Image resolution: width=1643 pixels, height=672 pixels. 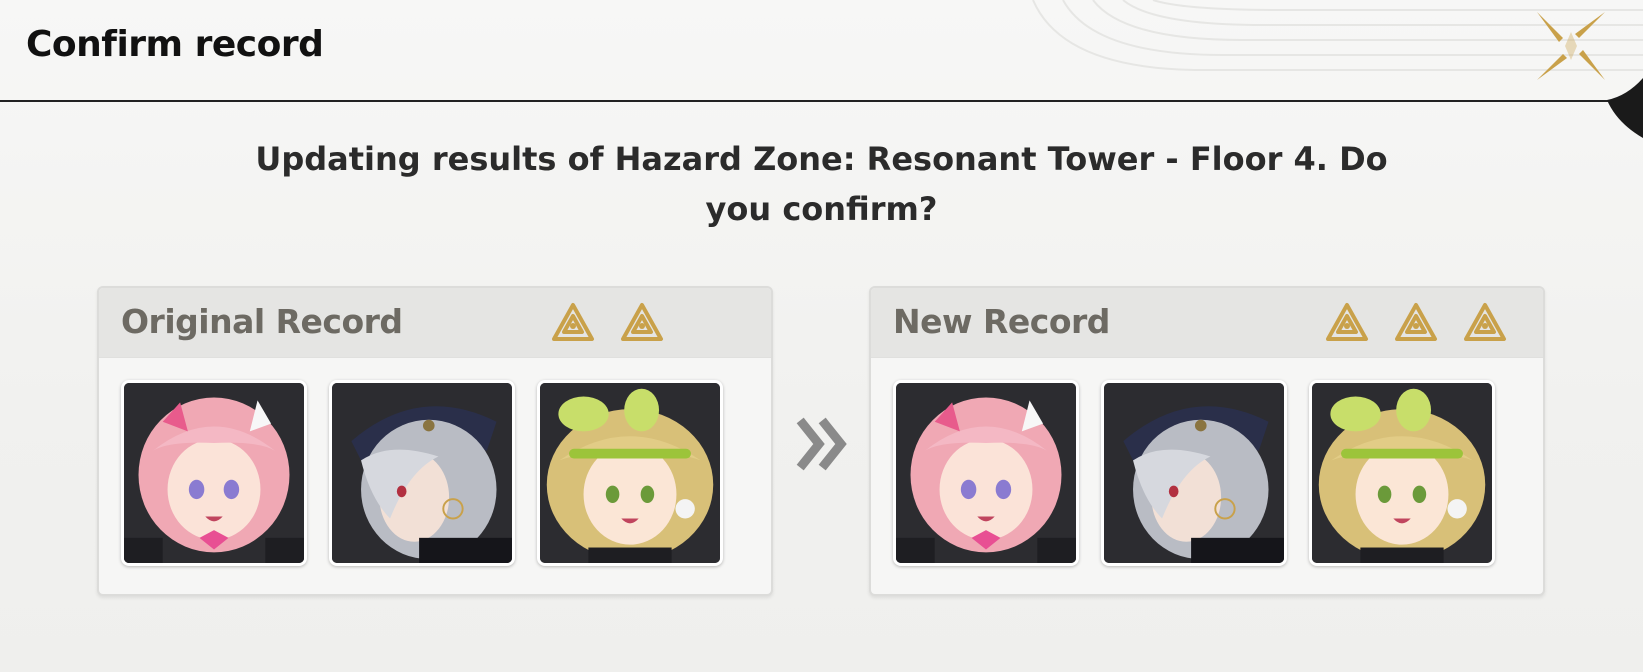 What do you see at coordinates (262, 321) in the screenshot?
I see `original-record-label: Original Record` at bounding box center [262, 321].